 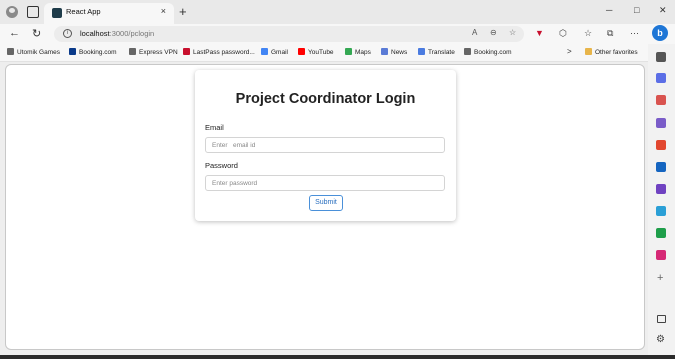 What do you see at coordinates (109, 13) in the screenshot?
I see `tab-react-app: React App ×` at bounding box center [109, 13].